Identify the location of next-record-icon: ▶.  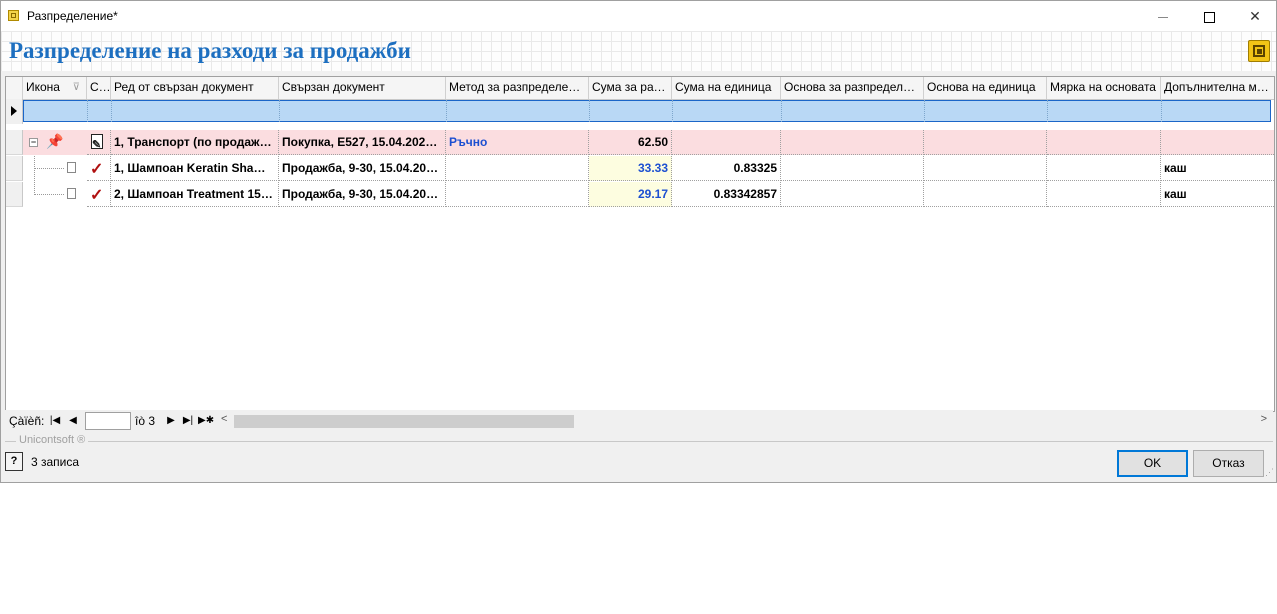
(171, 421).